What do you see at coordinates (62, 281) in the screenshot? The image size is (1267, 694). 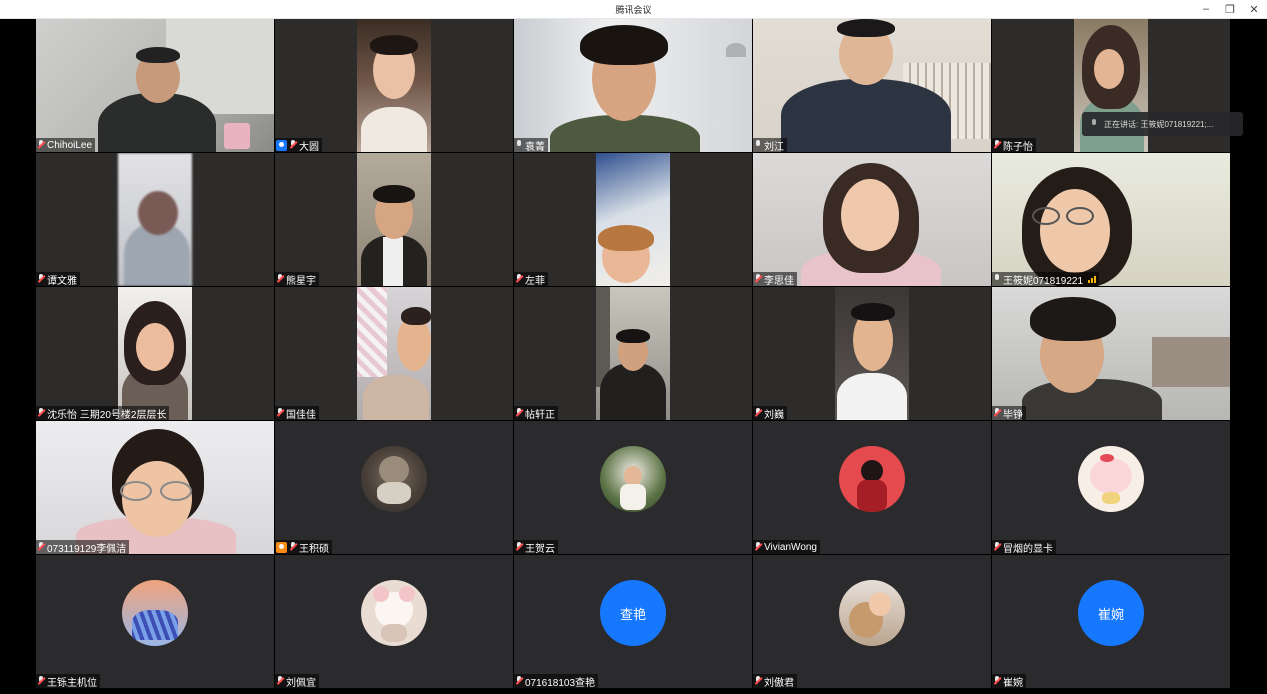 I see `participant-name: 谭文雅` at bounding box center [62, 281].